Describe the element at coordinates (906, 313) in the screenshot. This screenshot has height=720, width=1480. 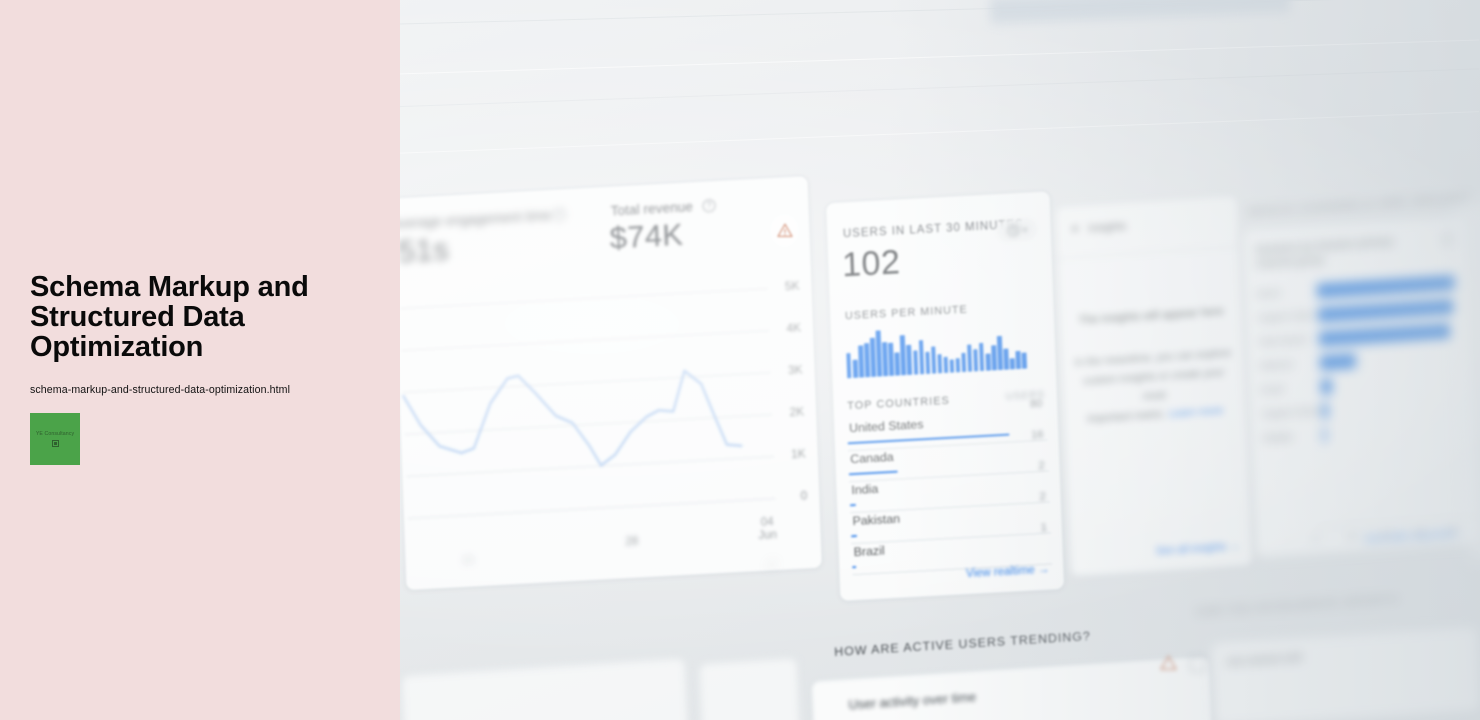
I see `users-per-minute-label: USERS PER MINUTE` at that location.